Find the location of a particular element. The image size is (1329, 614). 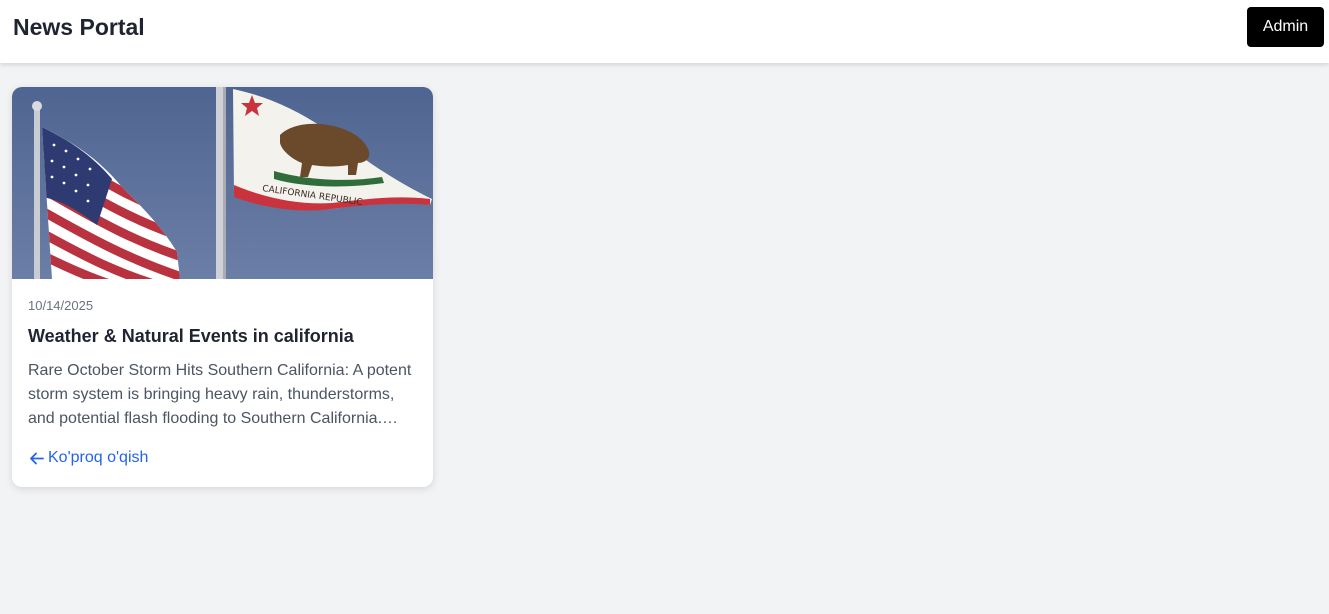

read-more-link: Ko'proq o'qish is located at coordinates (88, 458).